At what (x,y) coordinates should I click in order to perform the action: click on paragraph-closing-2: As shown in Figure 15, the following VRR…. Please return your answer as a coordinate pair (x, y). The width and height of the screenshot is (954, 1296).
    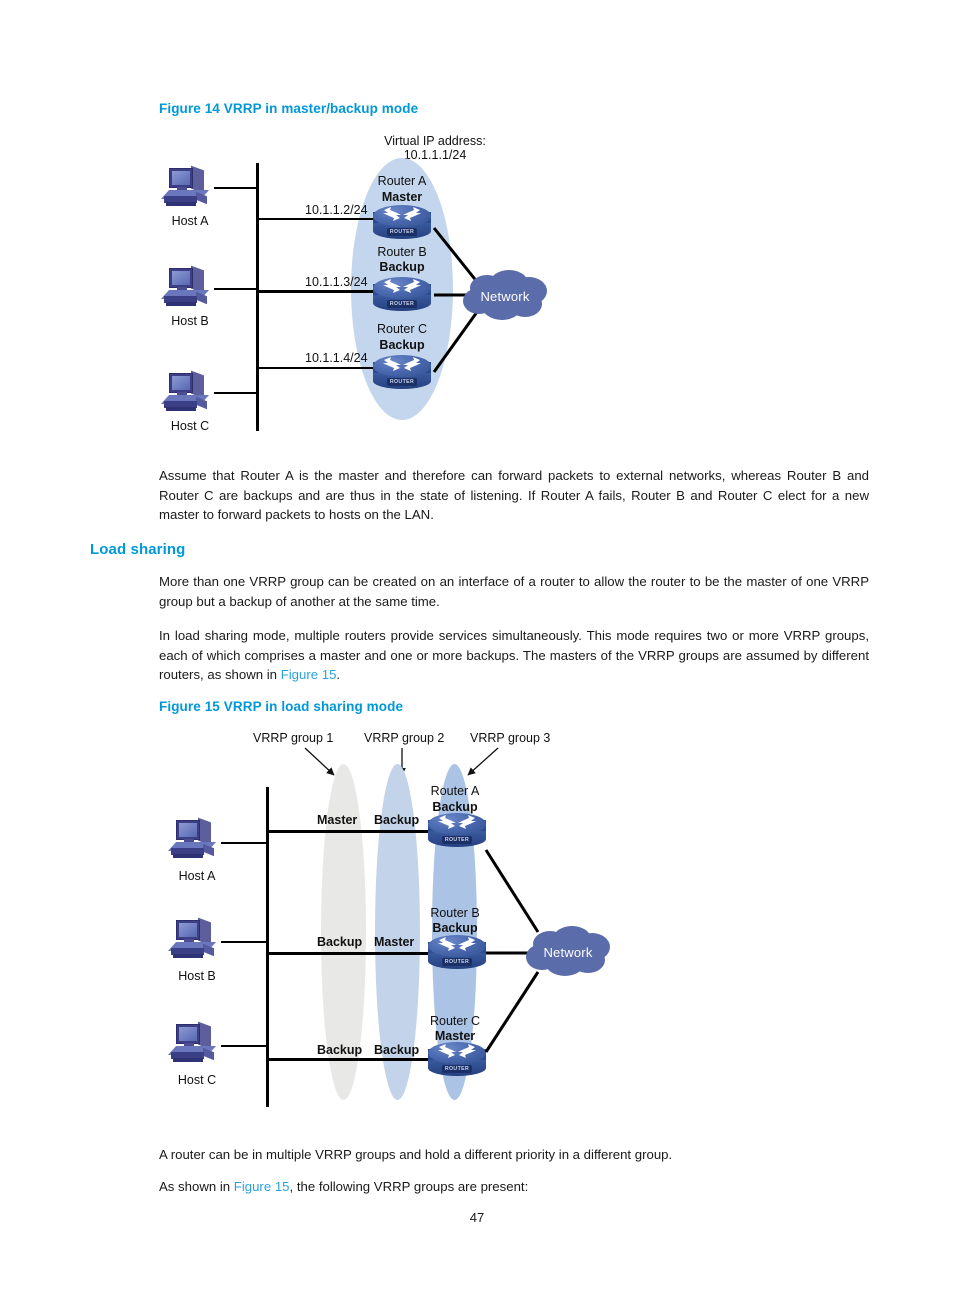
    Looking at the image, I should click on (514, 1187).